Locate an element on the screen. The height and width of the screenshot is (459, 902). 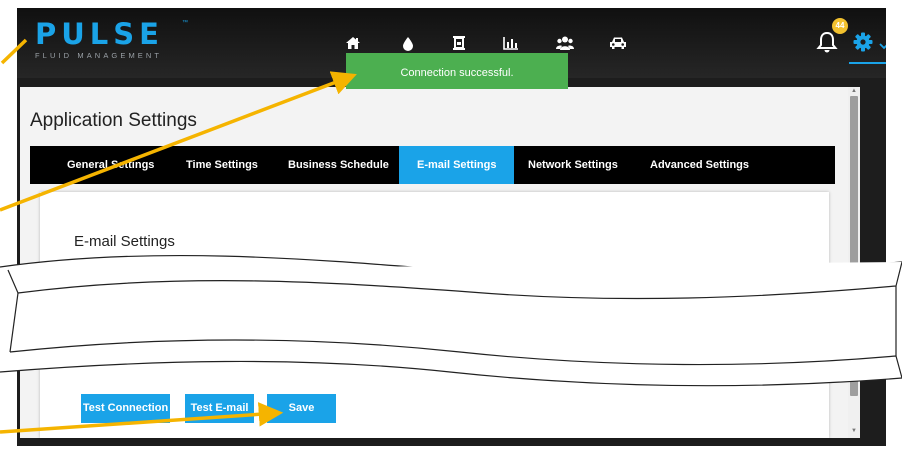
bar-chart-icon is located at coordinates (511, 43).